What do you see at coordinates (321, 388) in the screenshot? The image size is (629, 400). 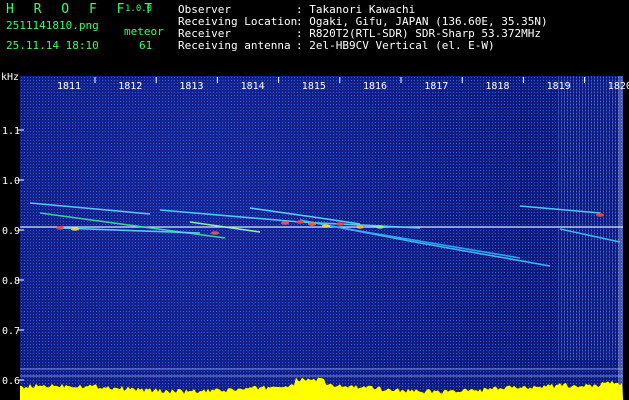 I see `signal-histogram` at bounding box center [321, 388].